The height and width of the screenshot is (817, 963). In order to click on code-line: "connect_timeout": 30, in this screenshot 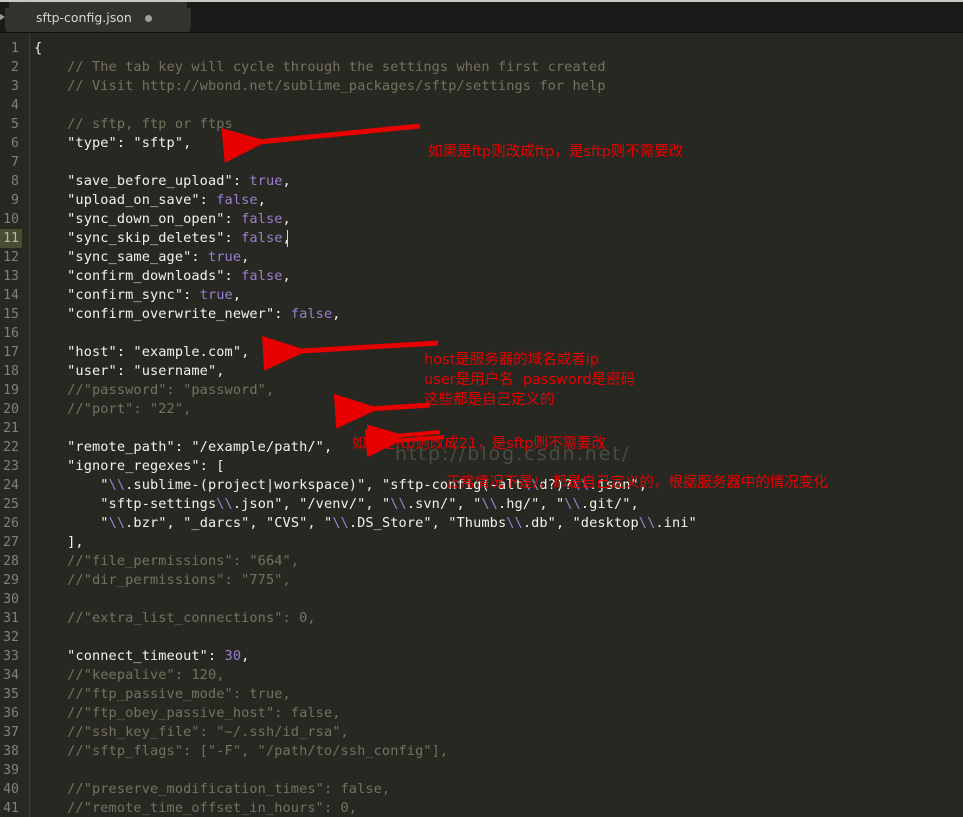, I will do `click(141, 656)`.